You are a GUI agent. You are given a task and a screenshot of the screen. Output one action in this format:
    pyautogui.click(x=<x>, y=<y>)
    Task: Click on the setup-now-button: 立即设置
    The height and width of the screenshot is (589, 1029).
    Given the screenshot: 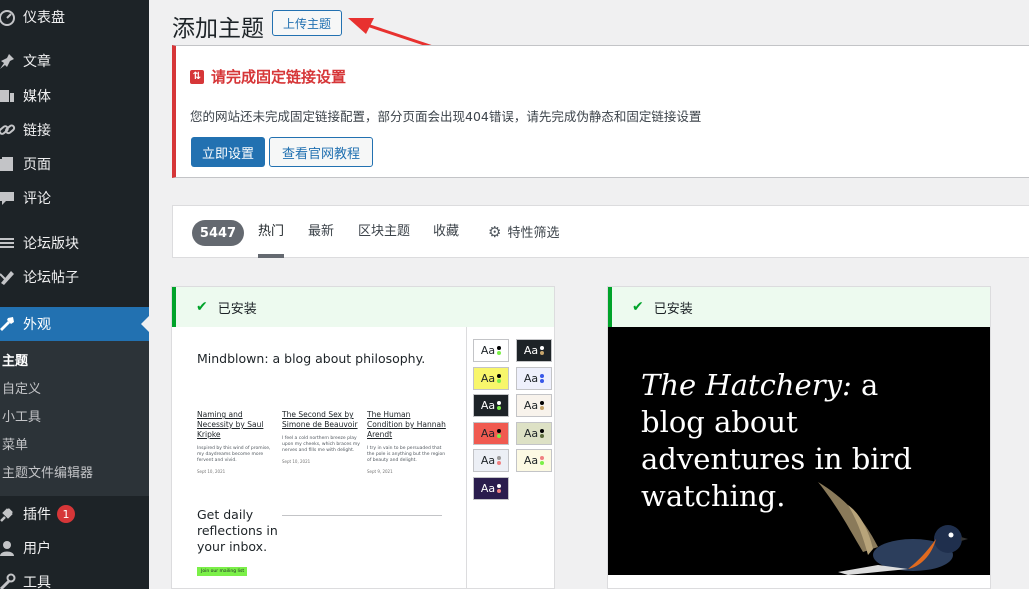 What is the action you would take?
    pyautogui.click(x=228, y=152)
    